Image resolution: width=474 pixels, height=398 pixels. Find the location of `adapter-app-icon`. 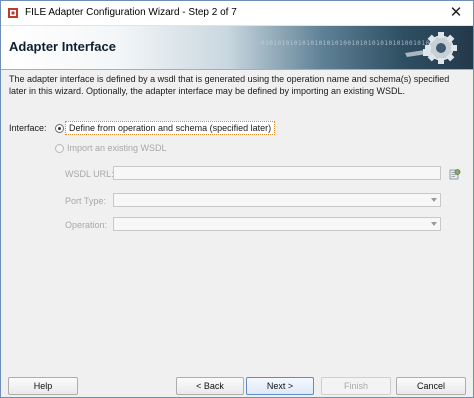

adapter-app-icon is located at coordinates (13, 13).